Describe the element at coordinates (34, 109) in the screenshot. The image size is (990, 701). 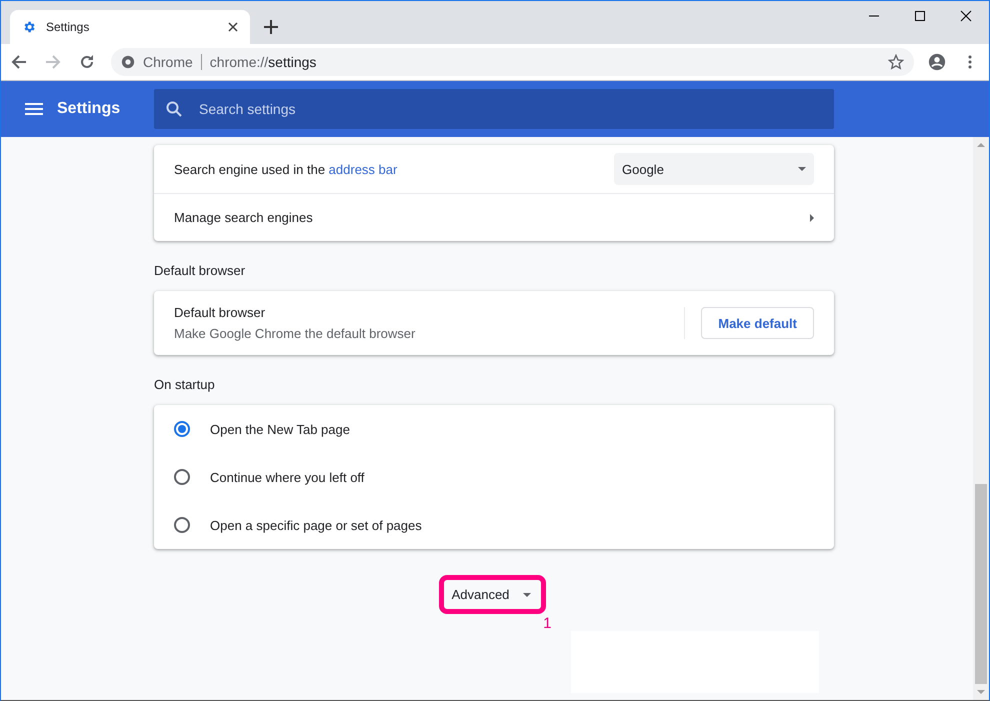
I see `menu-icon` at that location.